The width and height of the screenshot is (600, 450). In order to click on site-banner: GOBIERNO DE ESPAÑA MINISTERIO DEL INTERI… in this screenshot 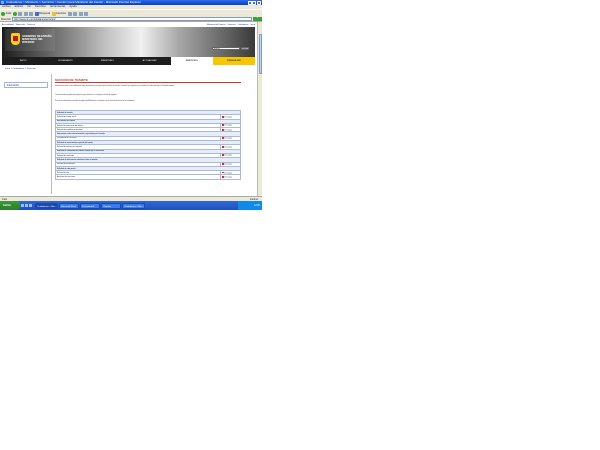, I will do `click(128, 42)`.